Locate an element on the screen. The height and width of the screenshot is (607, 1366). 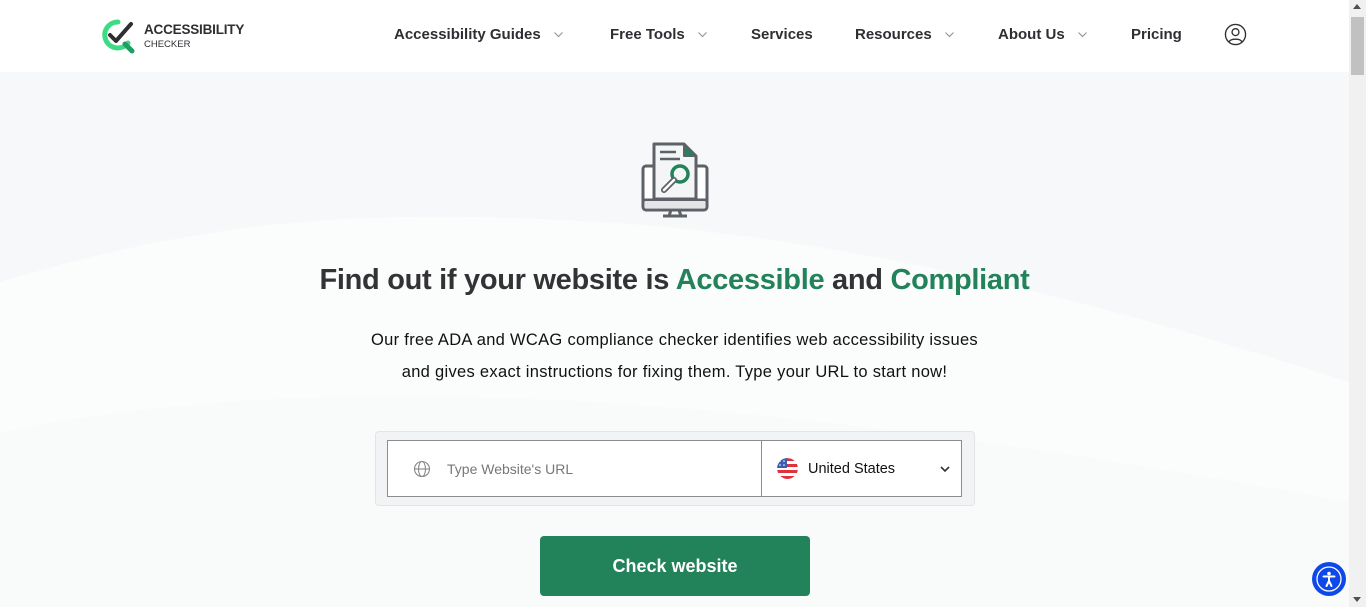
hero-title-part: Find out if your website is is located at coordinates (497, 280).